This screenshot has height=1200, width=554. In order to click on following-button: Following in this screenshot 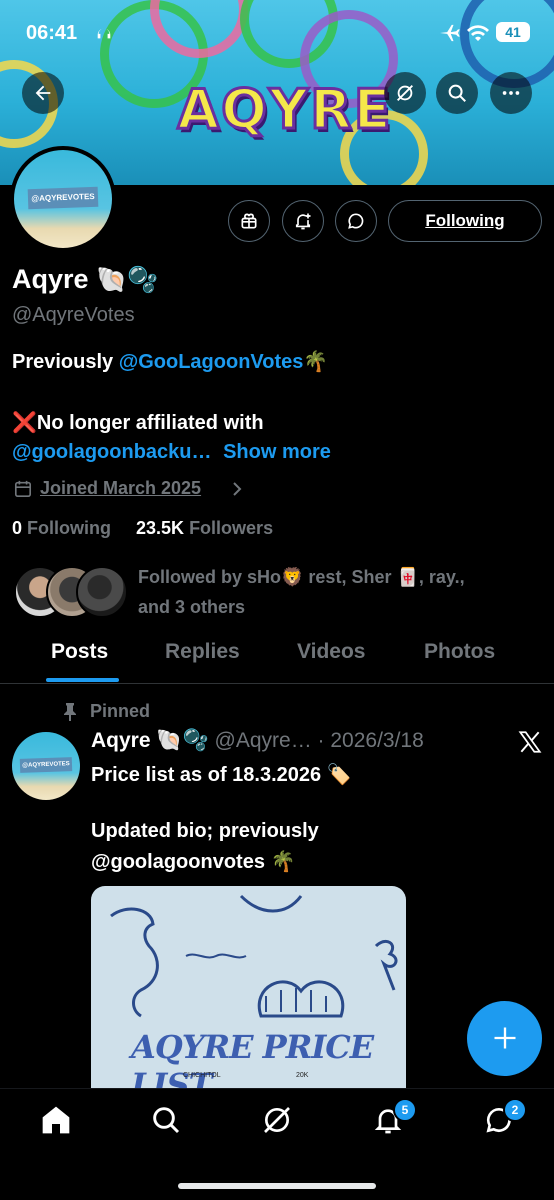, I will do `click(465, 221)`.